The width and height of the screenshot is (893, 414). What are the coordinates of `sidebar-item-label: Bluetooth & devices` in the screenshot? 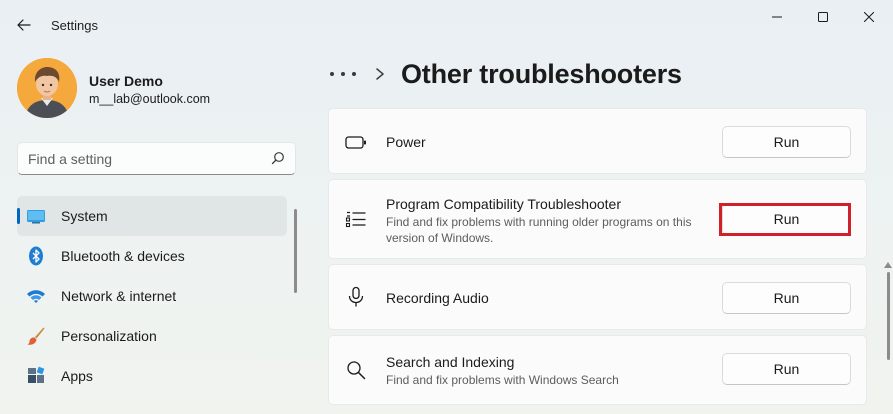 It's located at (123, 256).